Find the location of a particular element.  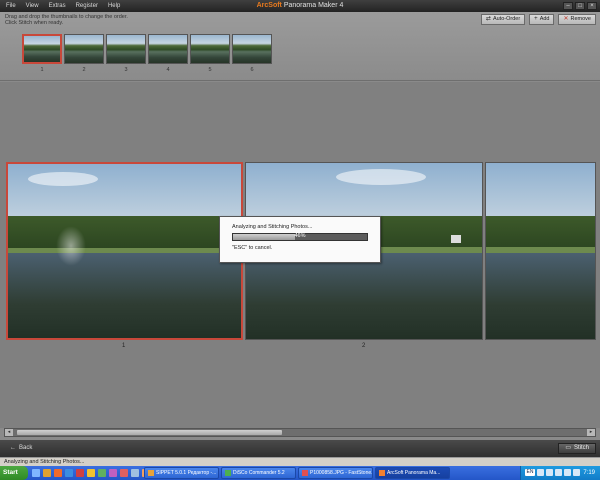

start-button: Start is located at coordinates (14, 473).